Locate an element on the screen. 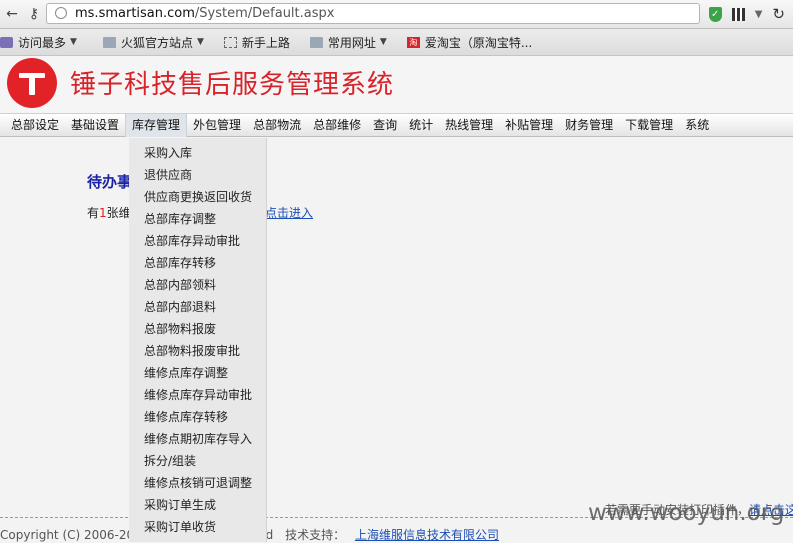 The width and height of the screenshot is (793, 543). menu-item: 热线管理 is located at coordinates (469, 125).